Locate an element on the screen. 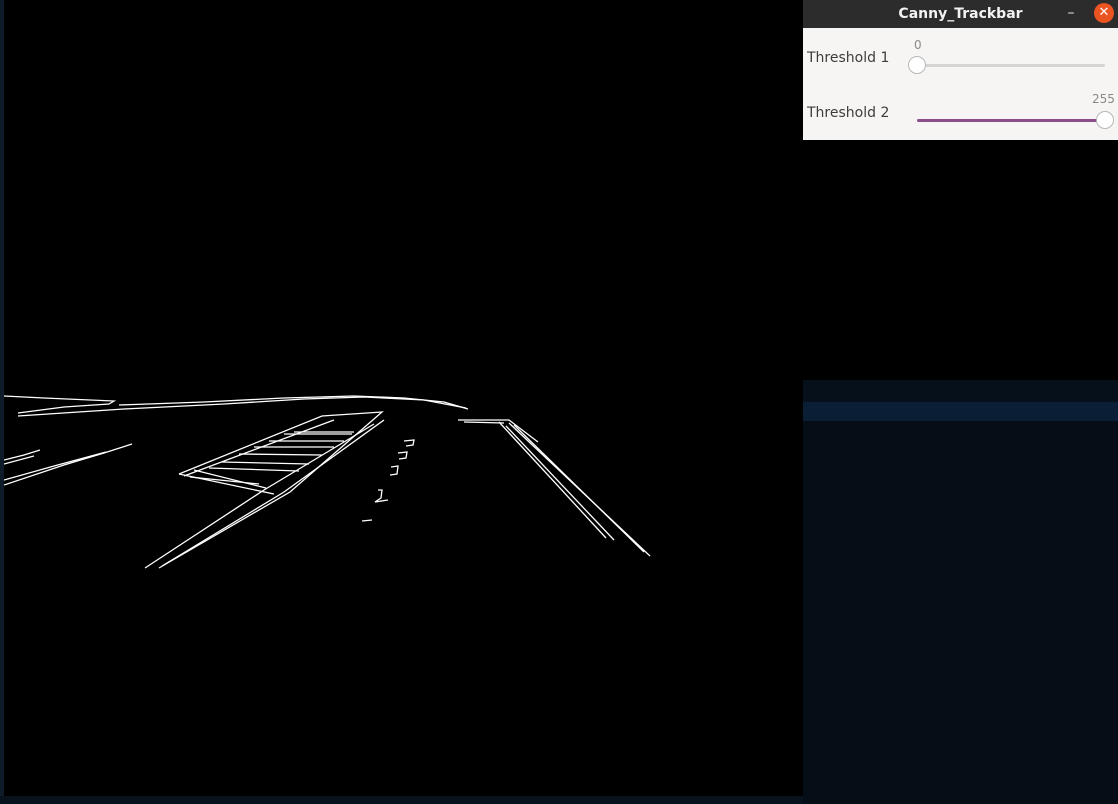  trackbar-value: 255 is located at coordinates (1103, 99).